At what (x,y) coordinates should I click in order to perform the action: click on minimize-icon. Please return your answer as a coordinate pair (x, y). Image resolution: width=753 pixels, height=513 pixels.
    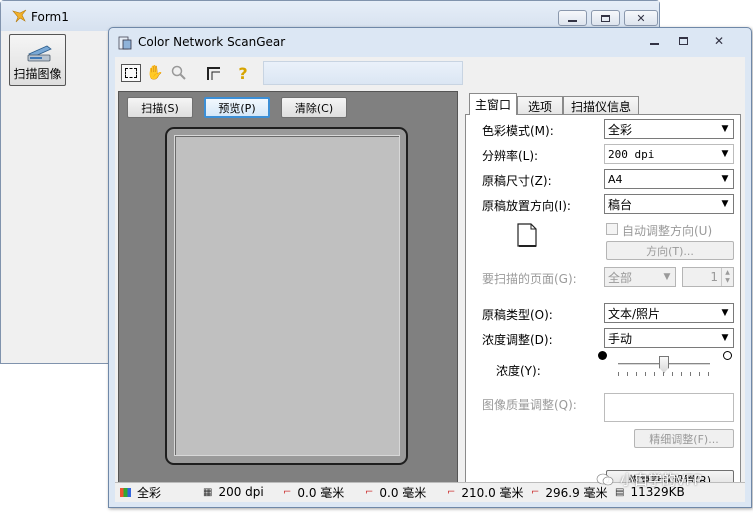
    Looking at the image, I should click on (572, 20).